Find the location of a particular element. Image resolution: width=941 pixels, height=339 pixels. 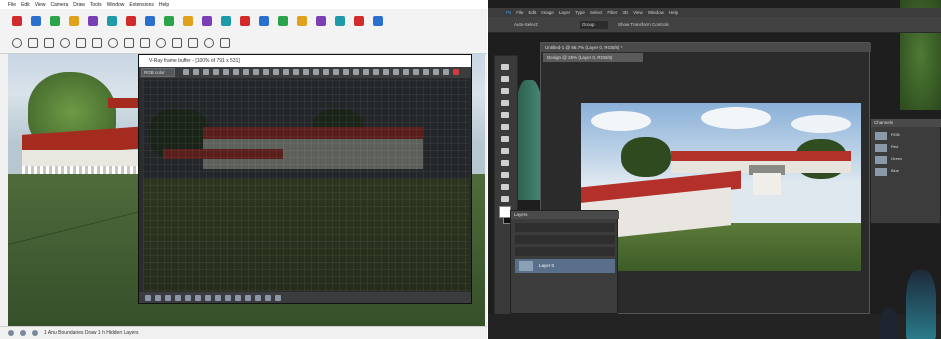

menu-draw: Draw is located at coordinates (79, 5).